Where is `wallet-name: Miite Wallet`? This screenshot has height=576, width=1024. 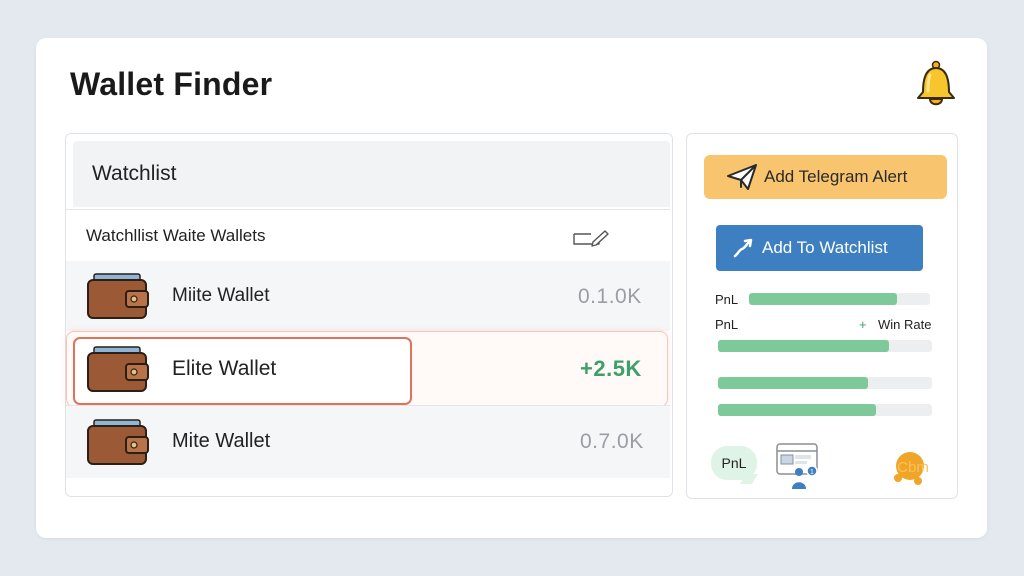
wallet-name: Miite Wallet is located at coordinates (221, 295).